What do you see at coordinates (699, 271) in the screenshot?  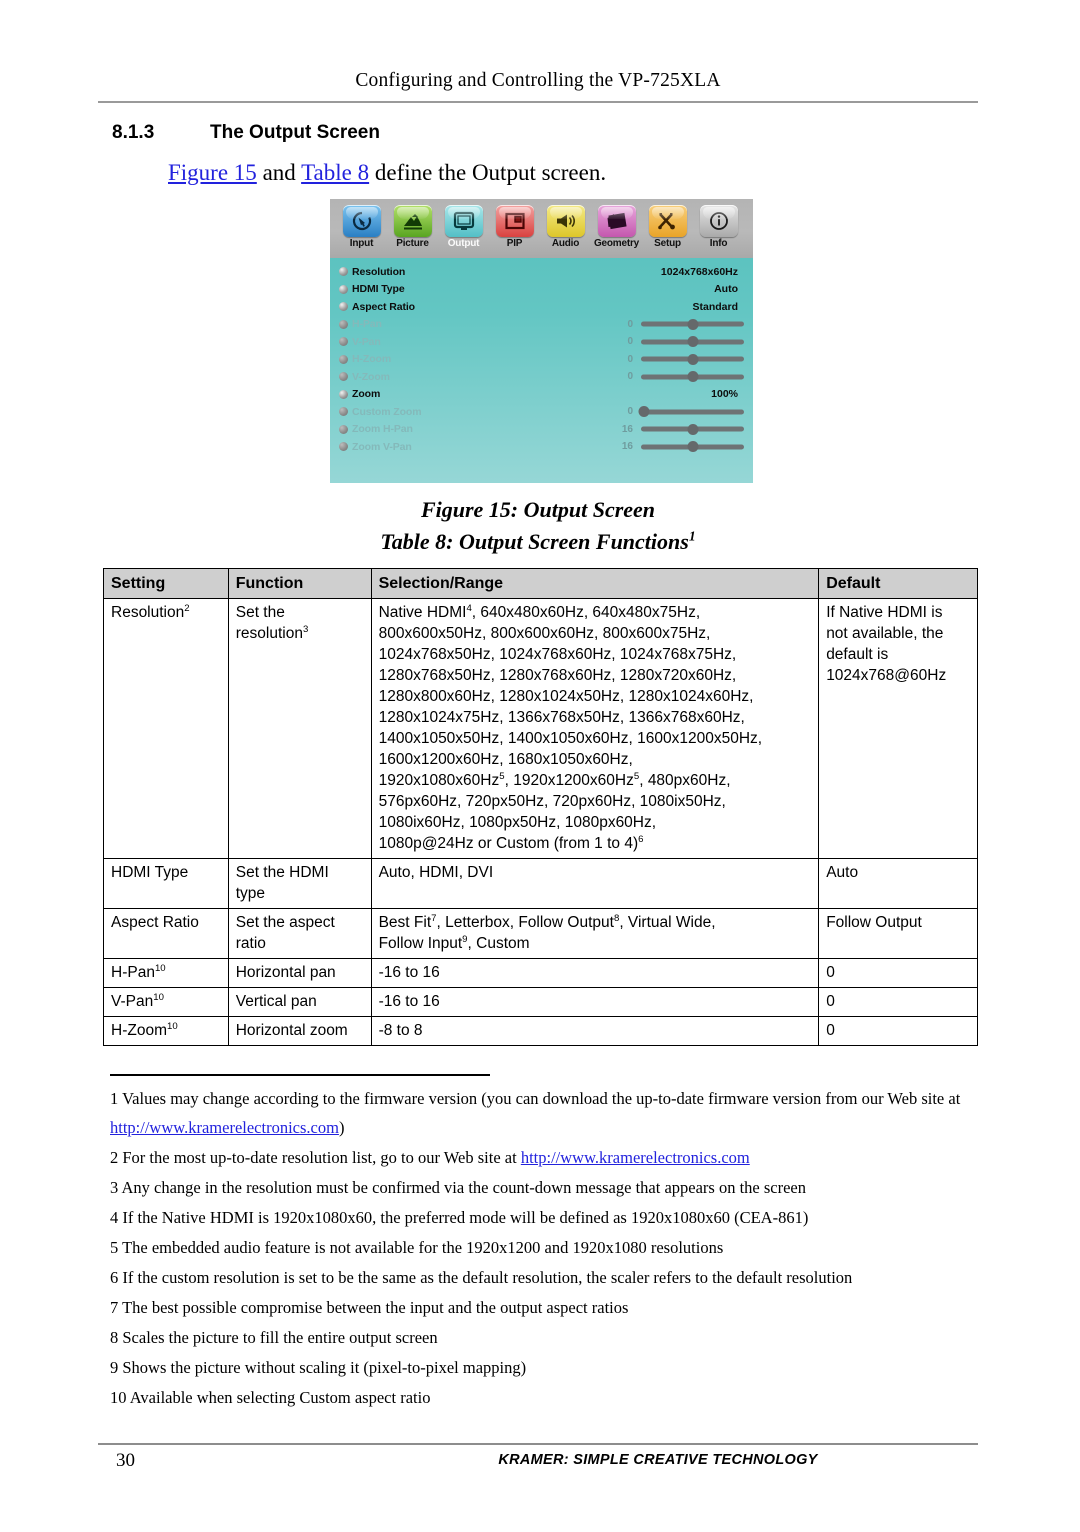 I see `osd-row-value: 1024x768x60Hz` at bounding box center [699, 271].